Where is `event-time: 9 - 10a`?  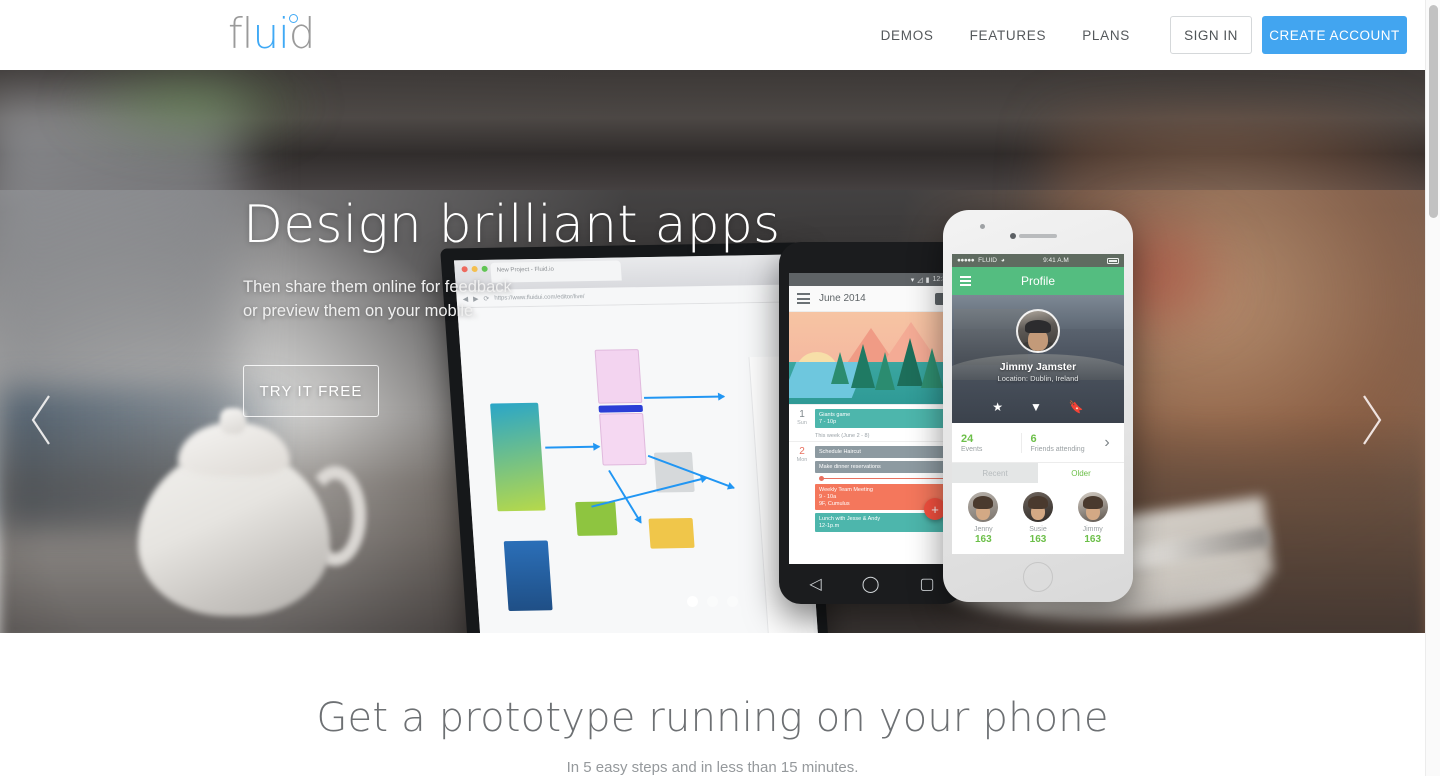
event-time: 9 - 10a is located at coordinates (828, 496).